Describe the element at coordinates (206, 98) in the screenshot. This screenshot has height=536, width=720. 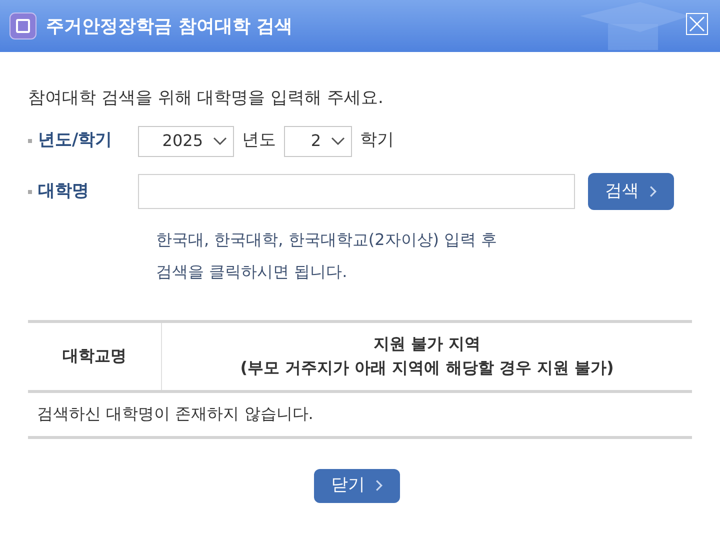
I see `intro-text: 참여대학 검색을 위해 대학명을 입력해 주세요.` at that location.